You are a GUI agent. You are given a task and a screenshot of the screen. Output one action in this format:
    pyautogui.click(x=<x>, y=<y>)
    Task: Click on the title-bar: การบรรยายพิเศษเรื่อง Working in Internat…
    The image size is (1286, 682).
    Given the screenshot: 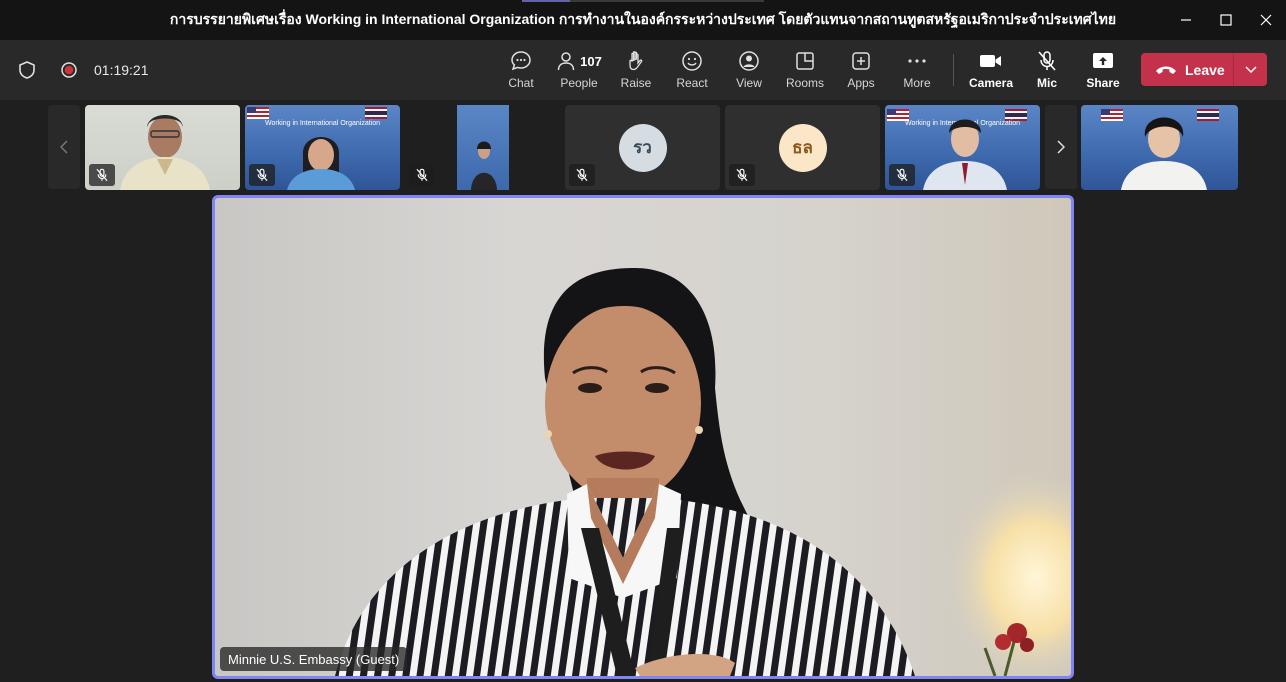 What is the action you would take?
    pyautogui.click(x=643, y=20)
    